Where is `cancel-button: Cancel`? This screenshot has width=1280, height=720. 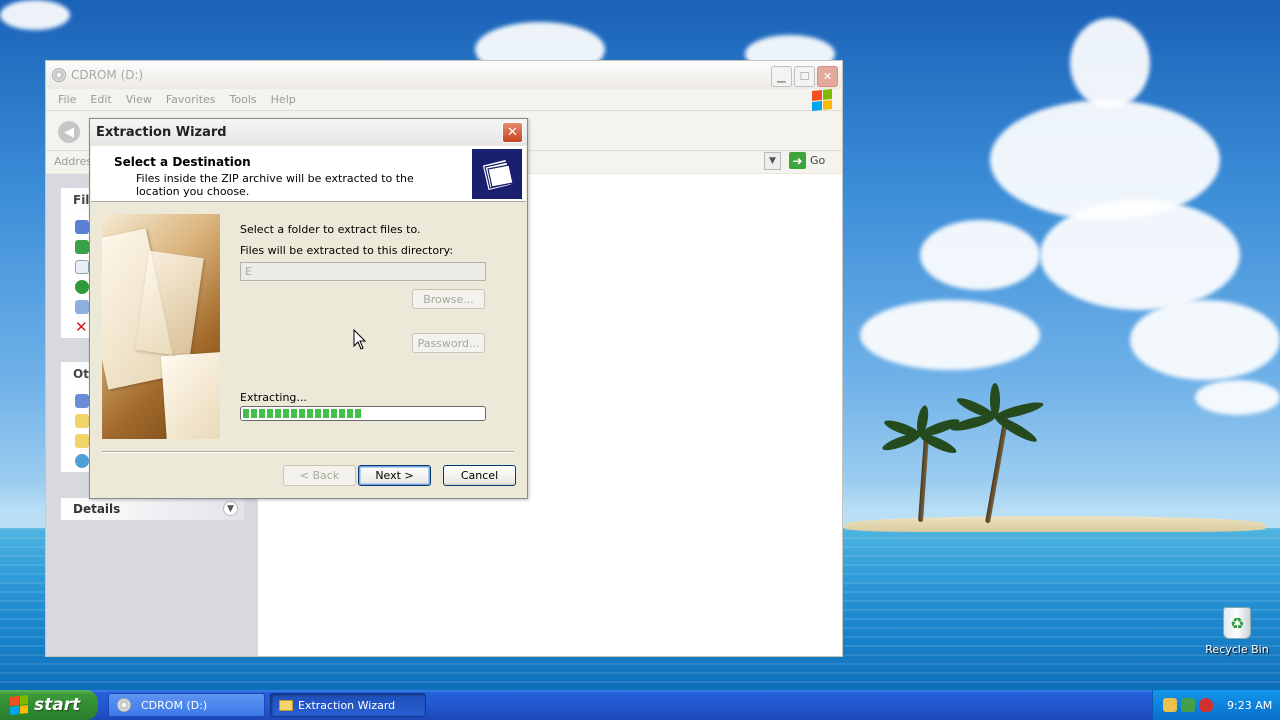
cancel-button: Cancel is located at coordinates (479, 475).